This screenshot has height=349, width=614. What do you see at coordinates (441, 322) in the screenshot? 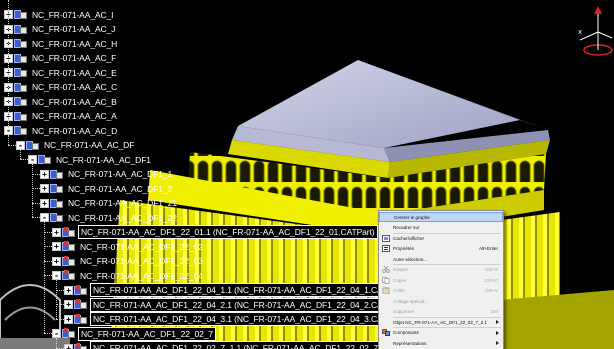
I see `context-menu-item: Objet NC_FR-071-AA_AC_DF1_22_02_7_2.1` at bounding box center [441, 322].